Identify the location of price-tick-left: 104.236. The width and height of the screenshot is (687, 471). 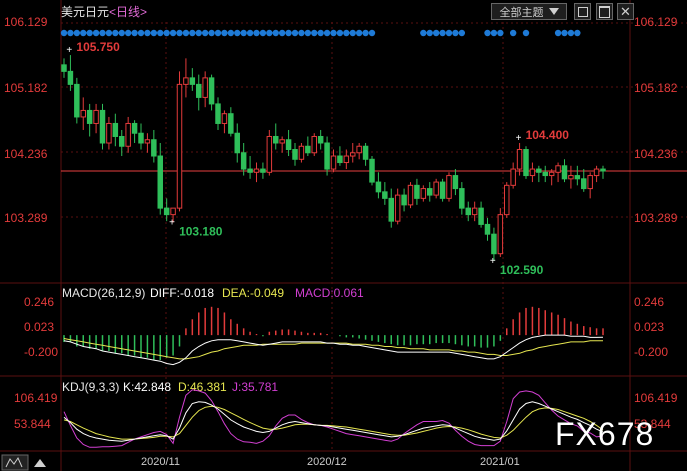
(26, 154).